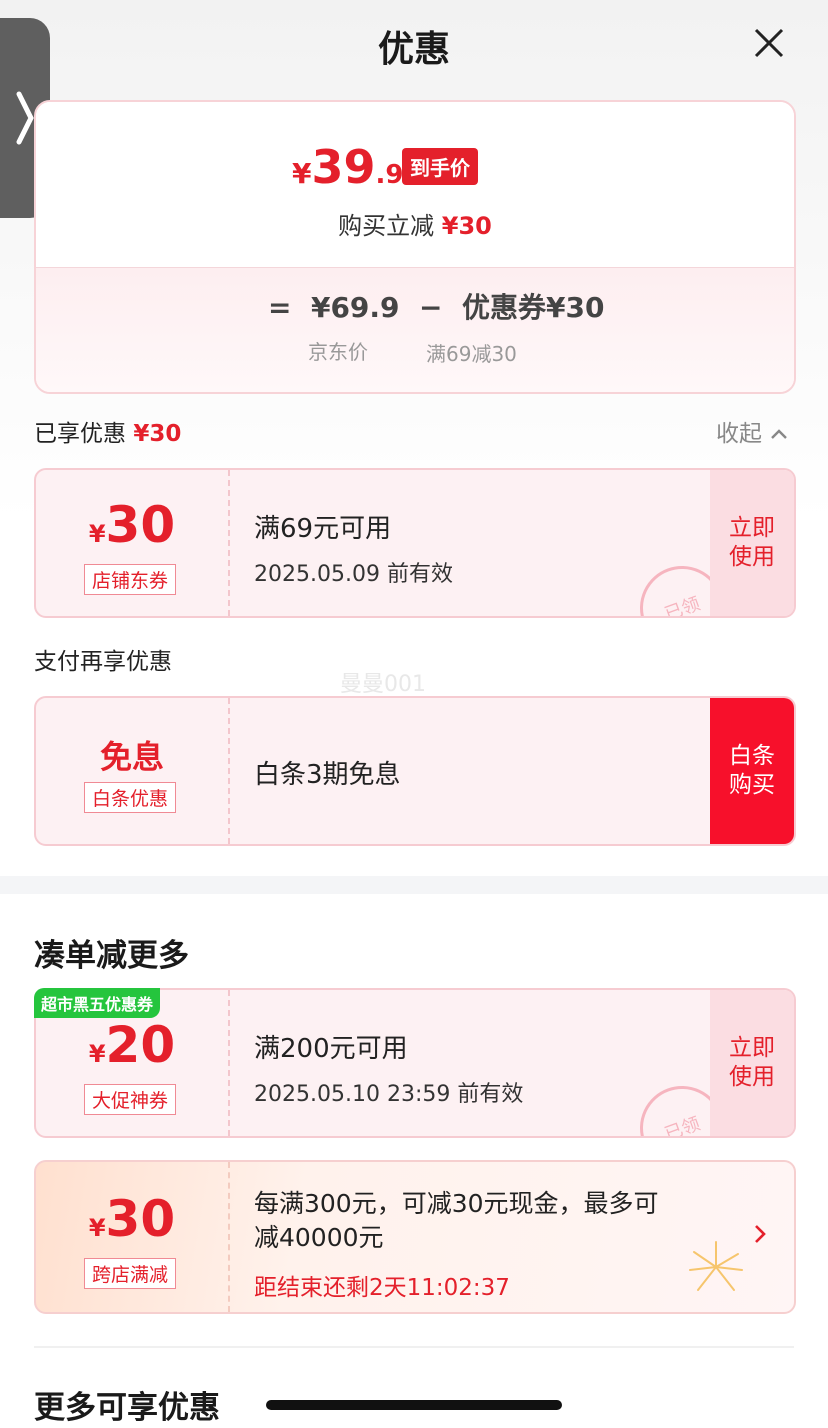 Image resolution: width=828 pixels, height=1428 pixels. What do you see at coordinates (752, 771) in the screenshot?
I see `baitiao-buy-button: 白条 购买` at bounding box center [752, 771].